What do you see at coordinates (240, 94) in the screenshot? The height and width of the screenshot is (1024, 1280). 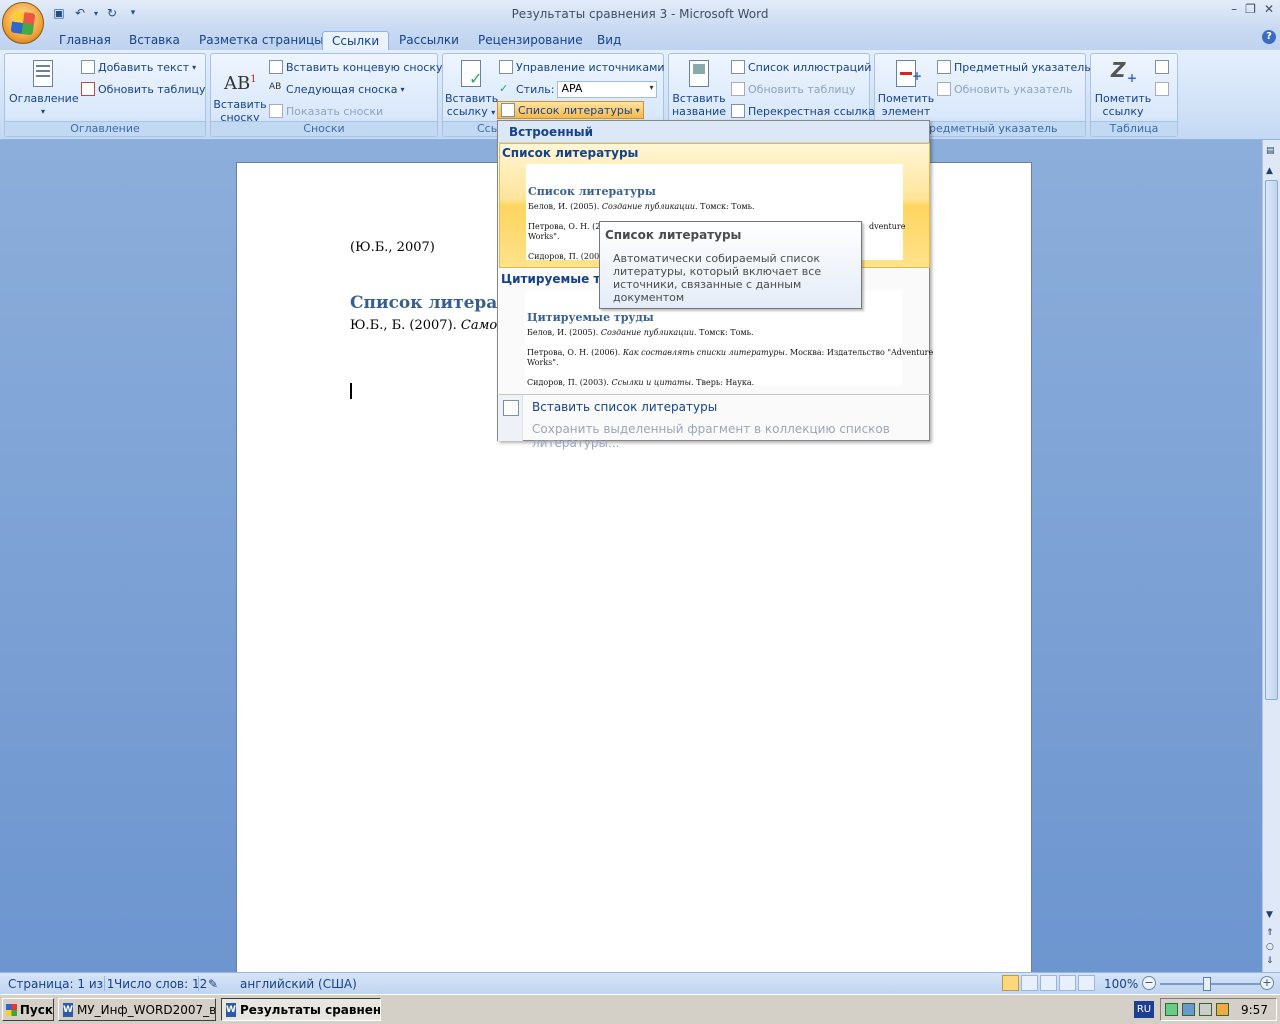 I see `insert-footnote-button: AB1 Вставить сноску` at bounding box center [240, 94].